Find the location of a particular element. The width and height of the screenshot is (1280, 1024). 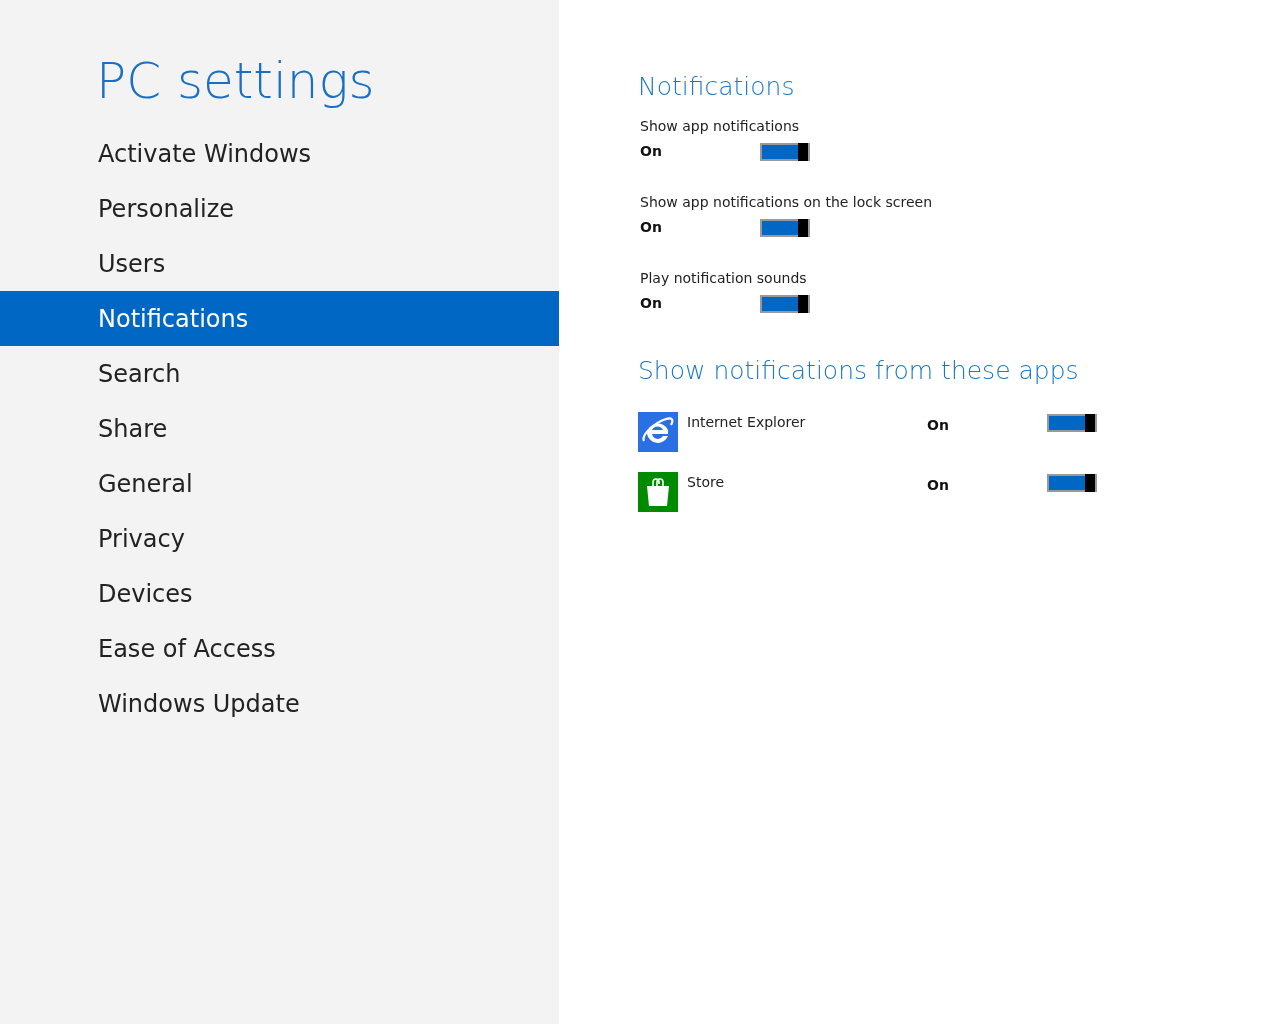

sidebar-item: Share is located at coordinates (279, 428).